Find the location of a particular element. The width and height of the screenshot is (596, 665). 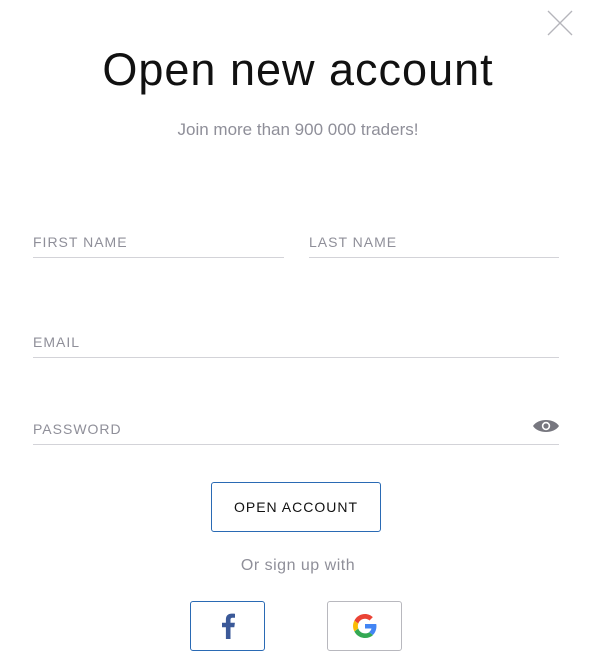

last-name-field is located at coordinates (434, 242).